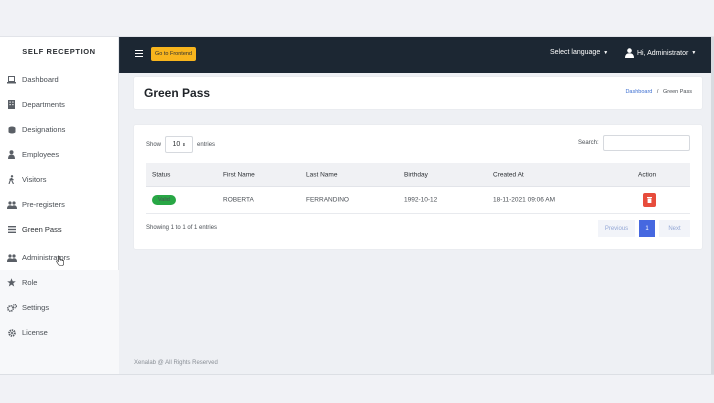  Describe the element at coordinates (11, 332) in the screenshot. I see `gear-icon` at that location.